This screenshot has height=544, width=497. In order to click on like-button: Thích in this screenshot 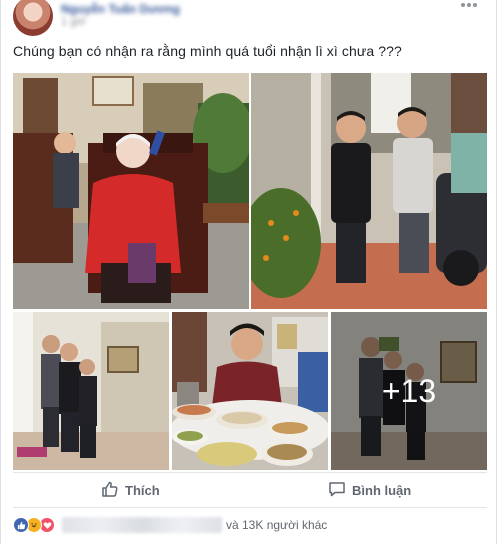, I will do `click(130, 490)`.